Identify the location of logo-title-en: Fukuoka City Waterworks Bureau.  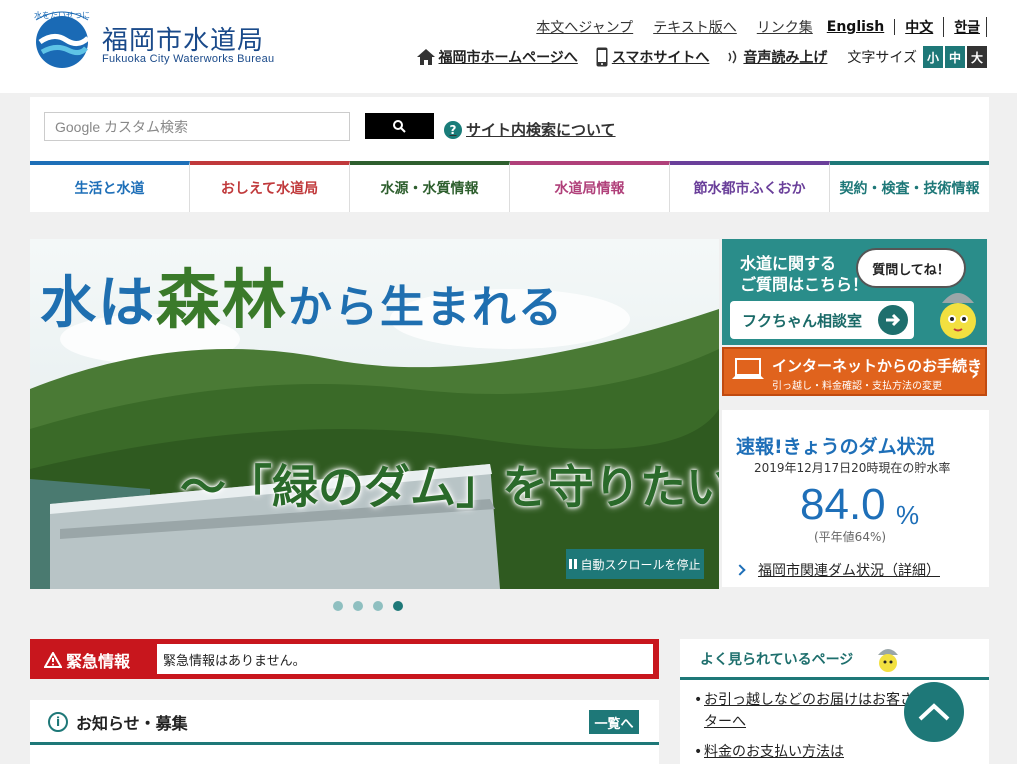
(188, 59).